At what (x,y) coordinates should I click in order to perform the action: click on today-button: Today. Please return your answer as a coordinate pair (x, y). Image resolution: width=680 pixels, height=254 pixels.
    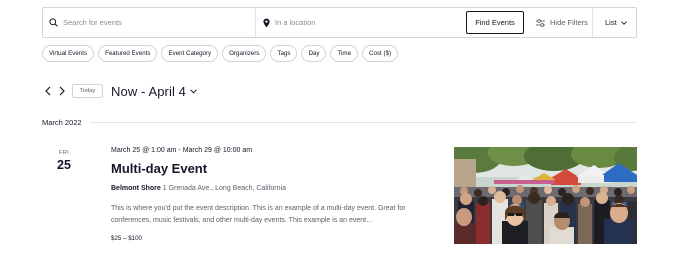
    Looking at the image, I should click on (87, 91).